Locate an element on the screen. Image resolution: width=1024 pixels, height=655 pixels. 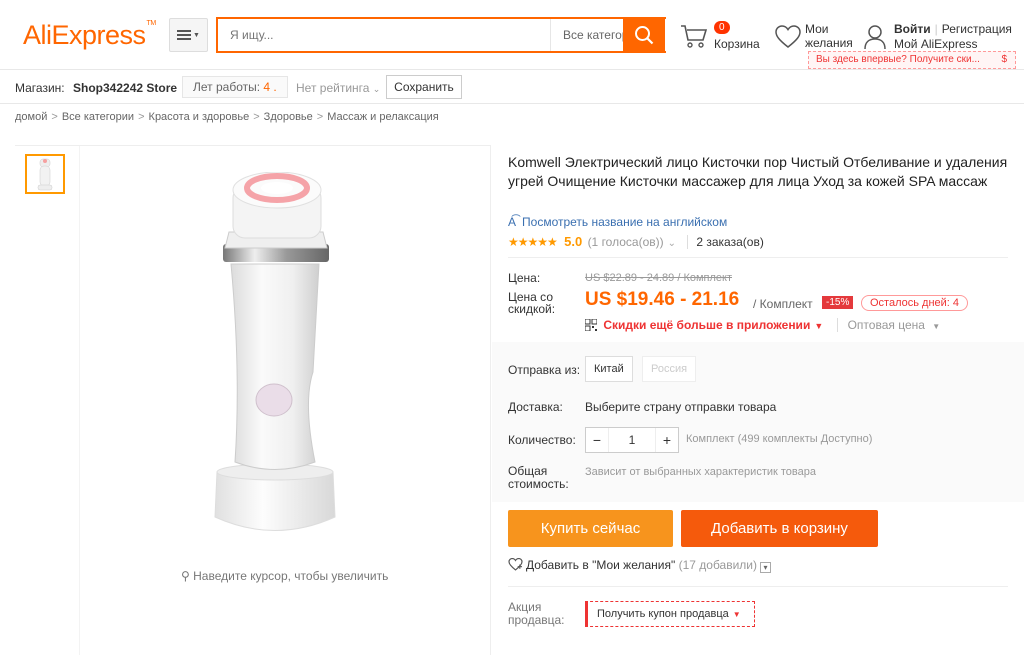
seller-promo-label: Акция продавца: is located at coordinates (536, 613).